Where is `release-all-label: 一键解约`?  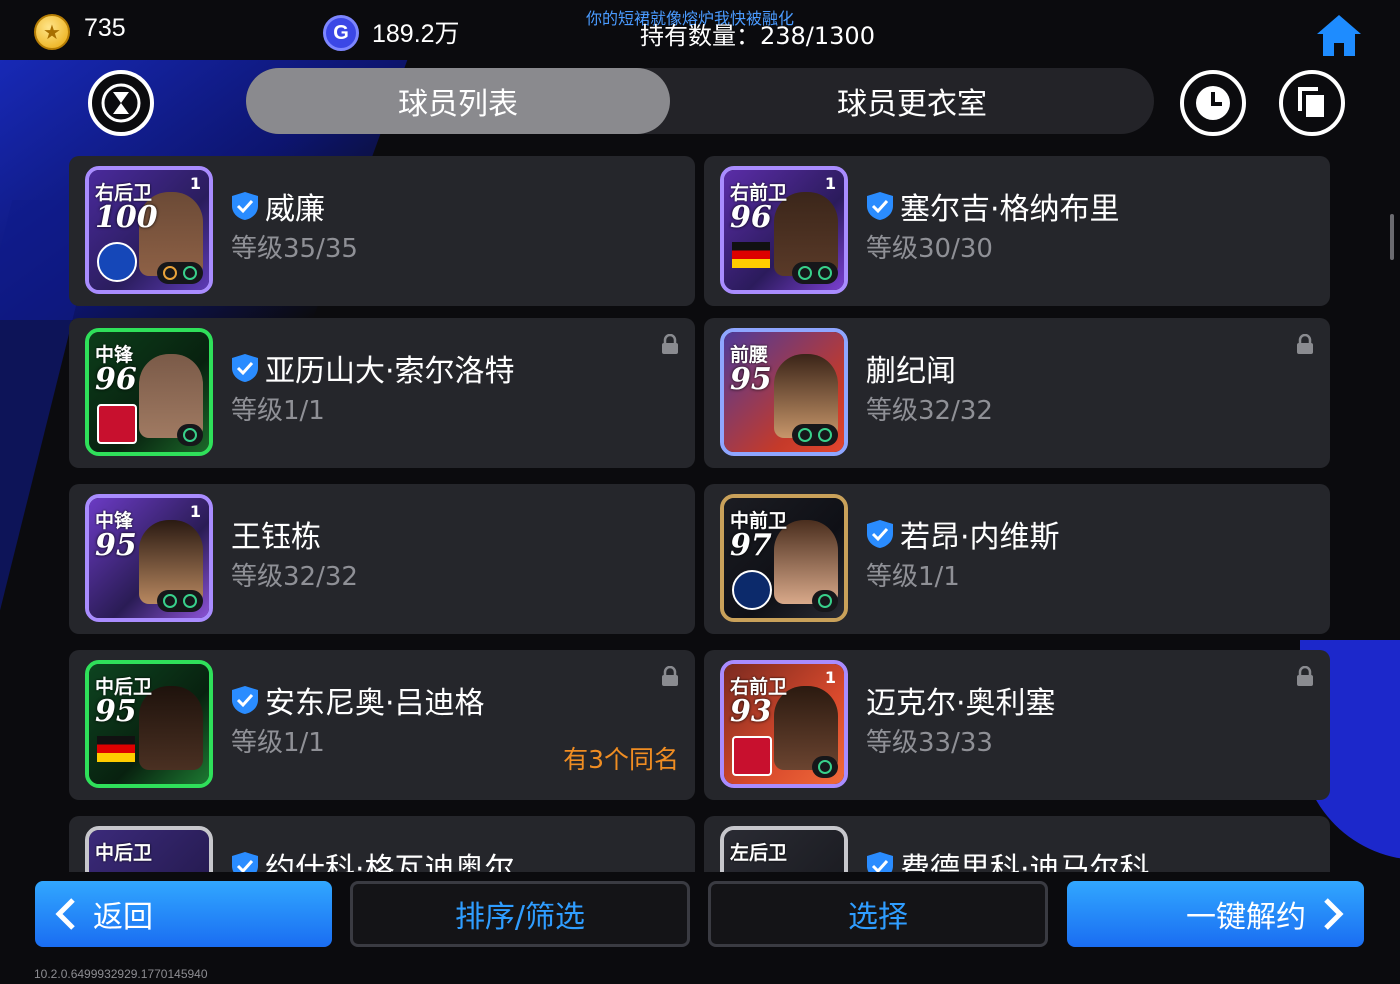 release-all-label: 一键解约 is located at coordinates (1246, 917).